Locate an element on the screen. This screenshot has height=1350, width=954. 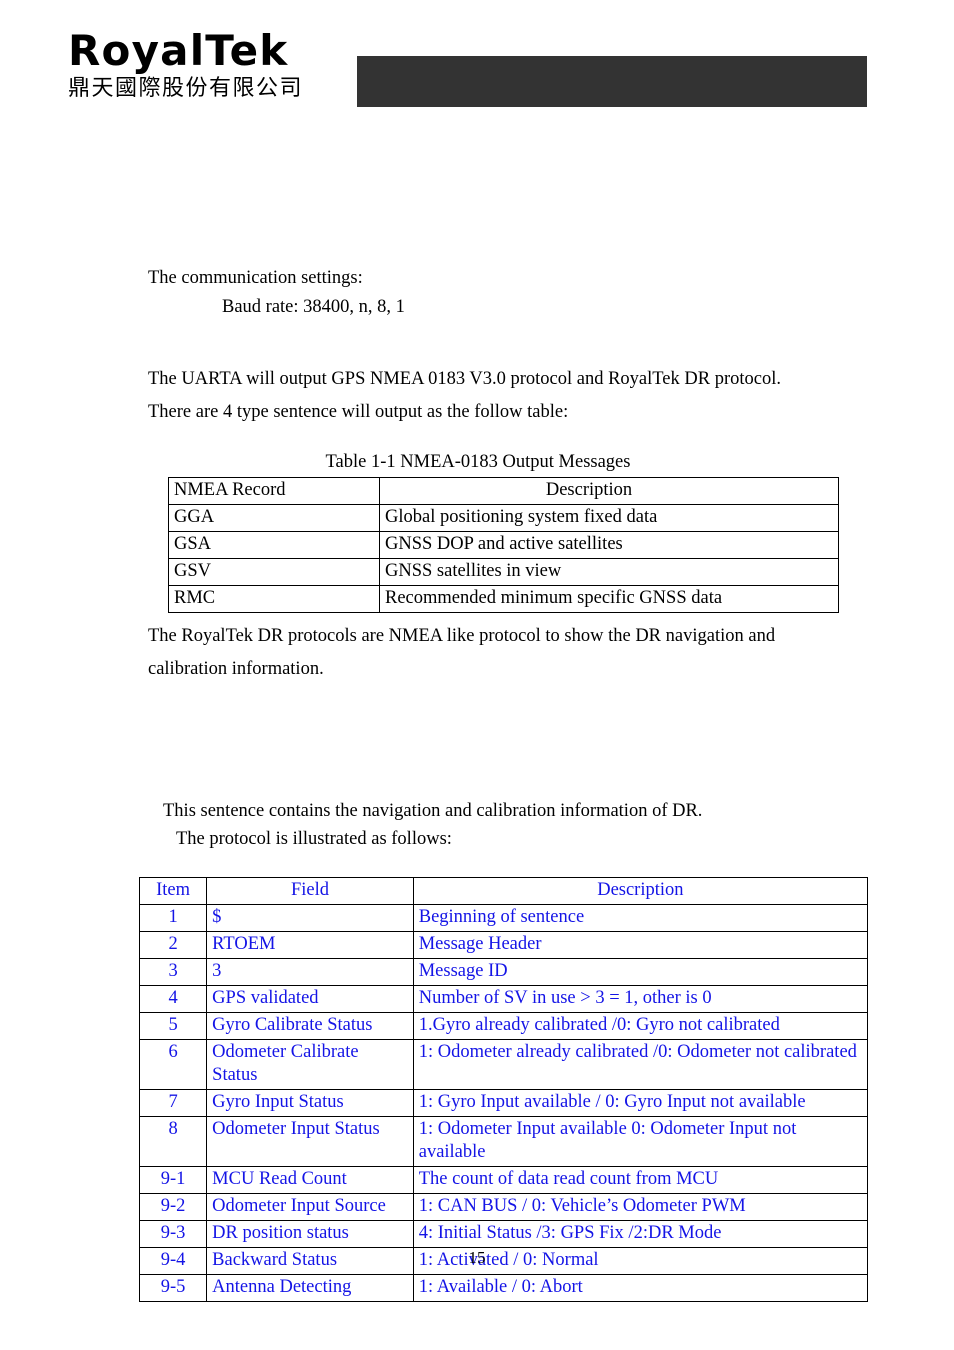
cell-item: 7 is located at coordinates (173, 1103).